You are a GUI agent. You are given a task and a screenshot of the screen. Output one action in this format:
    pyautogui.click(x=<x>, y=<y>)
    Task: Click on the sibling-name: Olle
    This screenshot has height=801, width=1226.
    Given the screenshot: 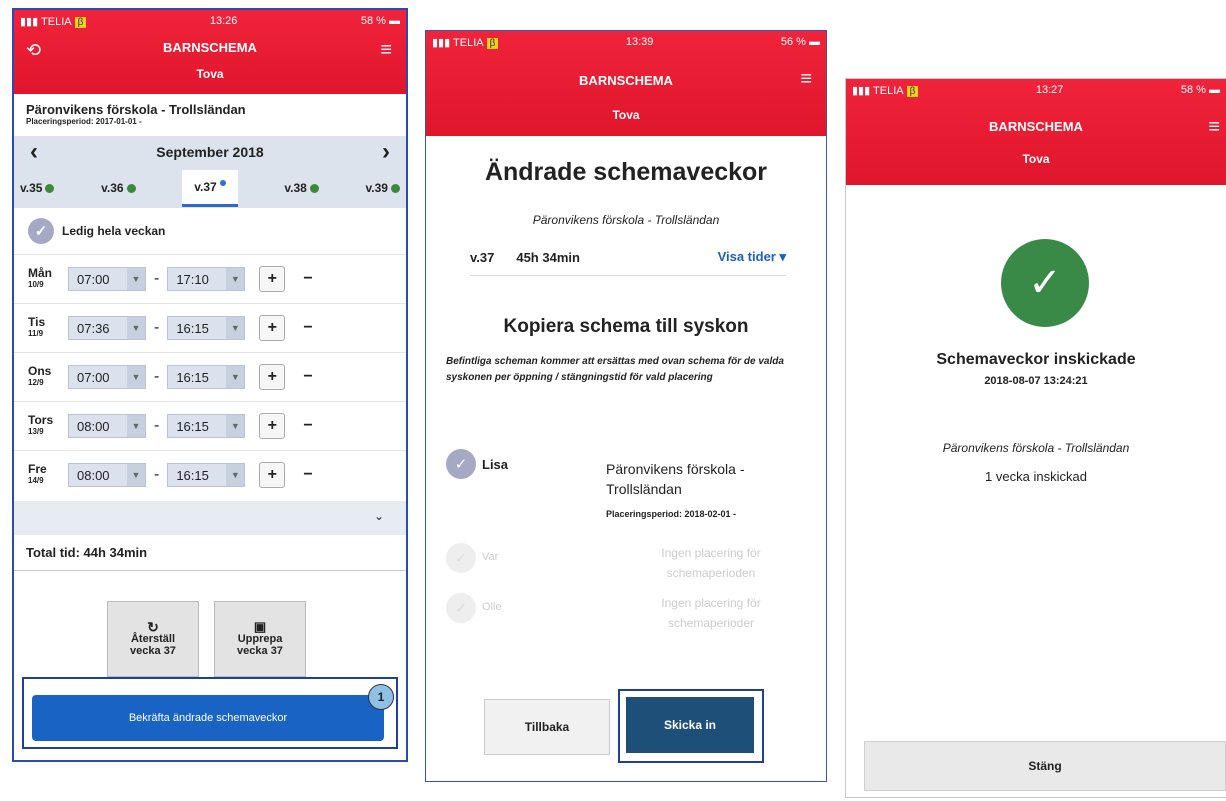 What is the action you would take?
    pyautogui.click(x=492, y=607)
    